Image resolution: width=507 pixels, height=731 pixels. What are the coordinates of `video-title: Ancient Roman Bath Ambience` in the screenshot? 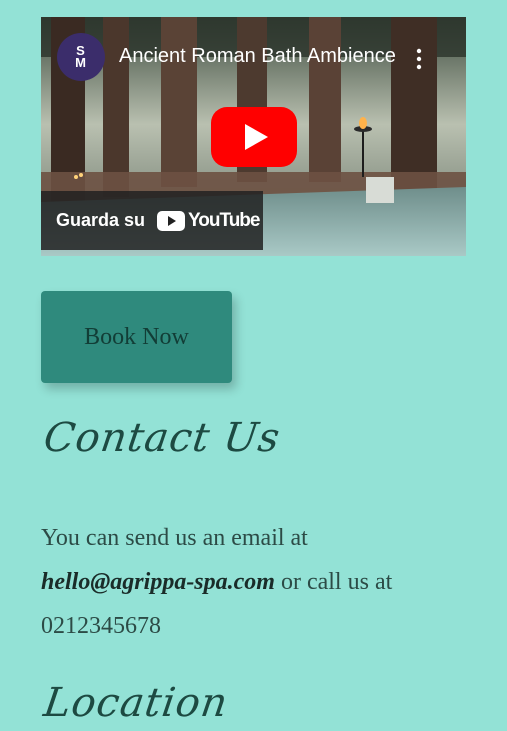 It's located at (259, 56).